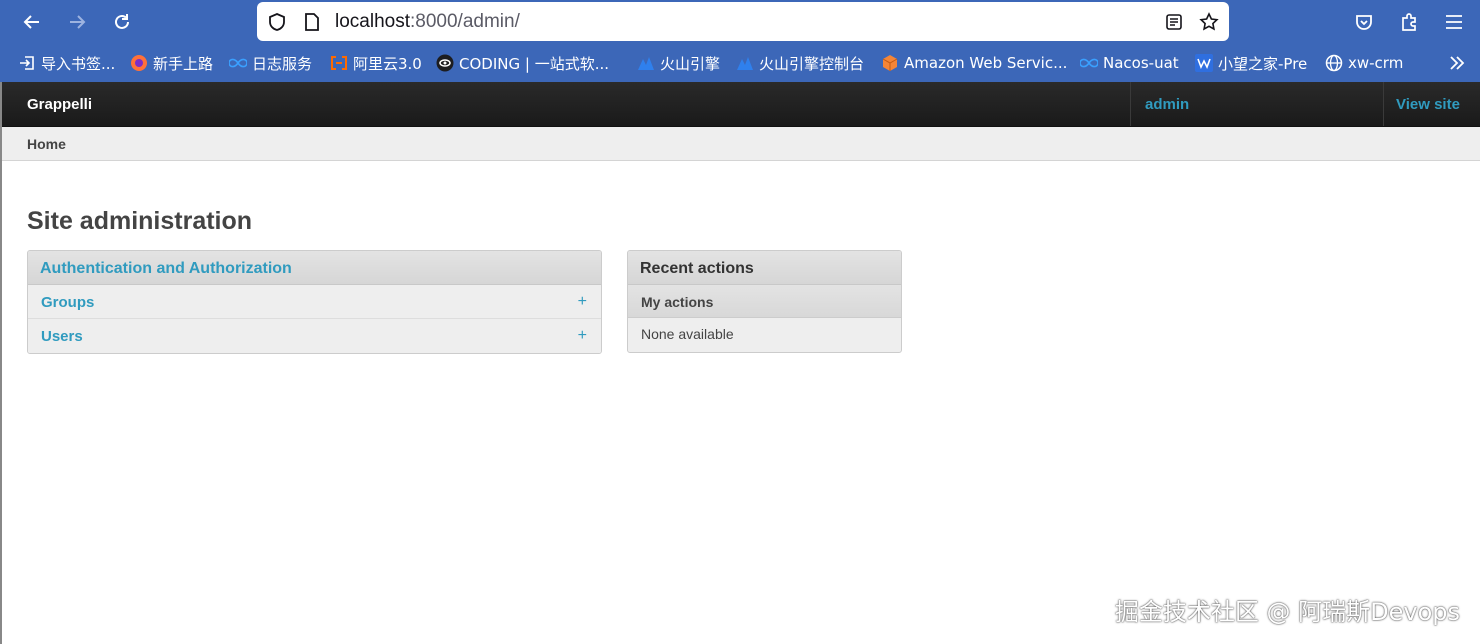 The height and width of the screenshot is (644, 1480). I want to click on back-button, so click(32, 22).